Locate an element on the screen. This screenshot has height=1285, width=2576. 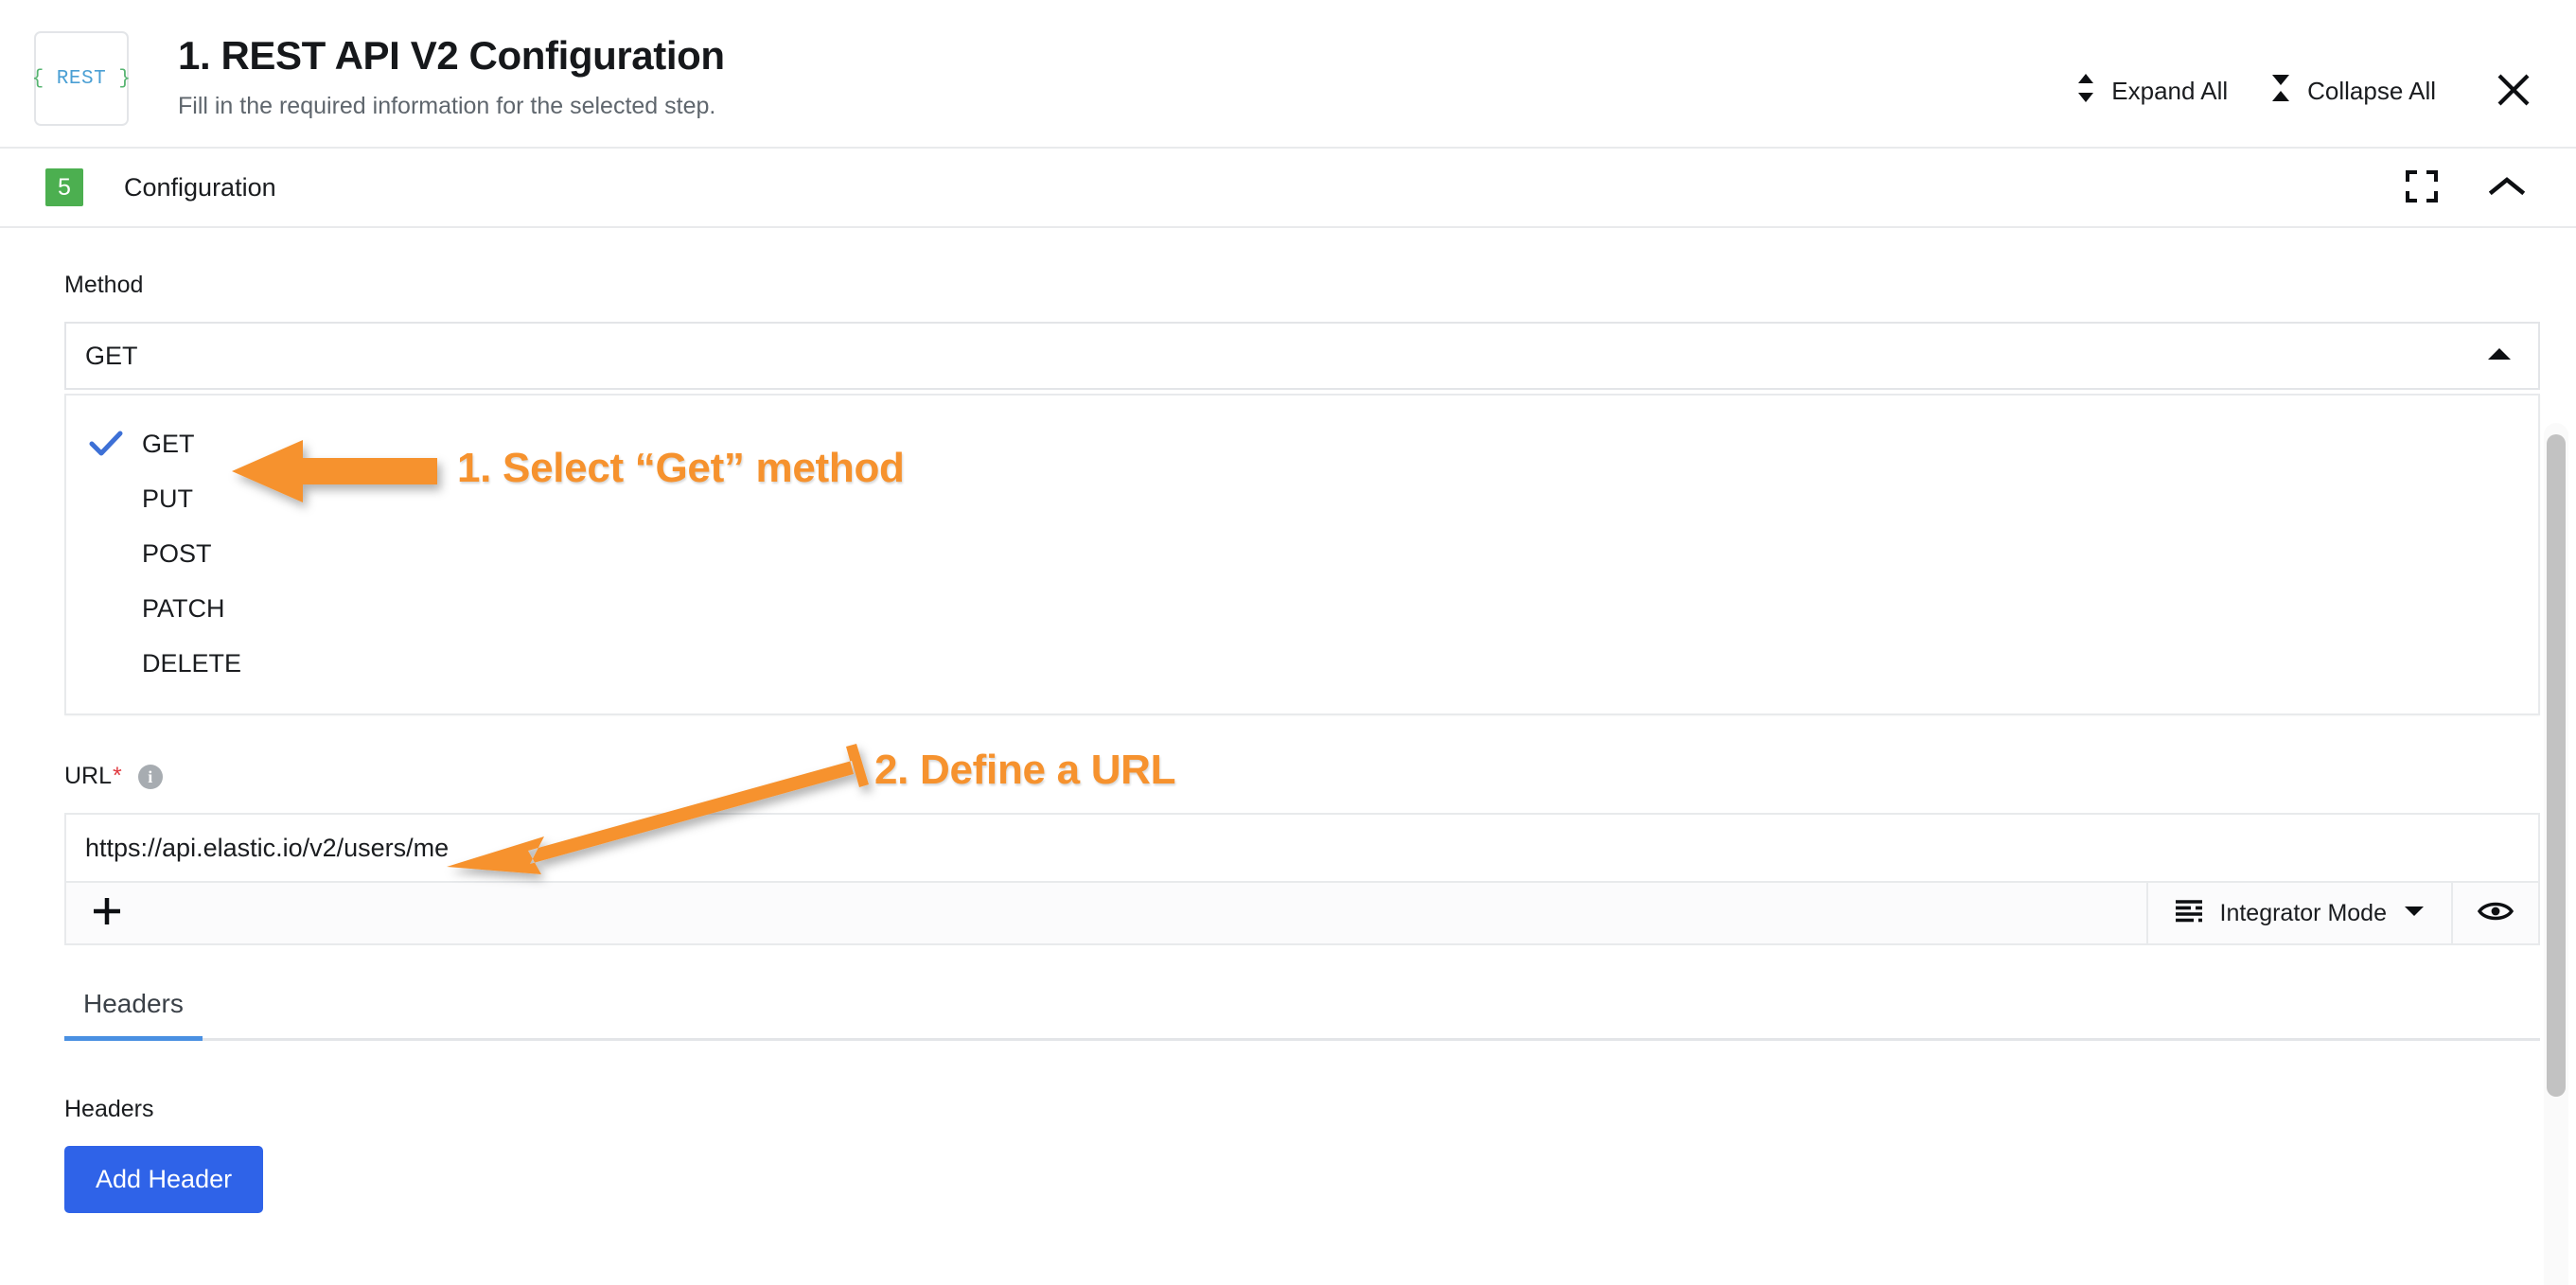
collapse-section-button is located at coordinates (2507, 187).